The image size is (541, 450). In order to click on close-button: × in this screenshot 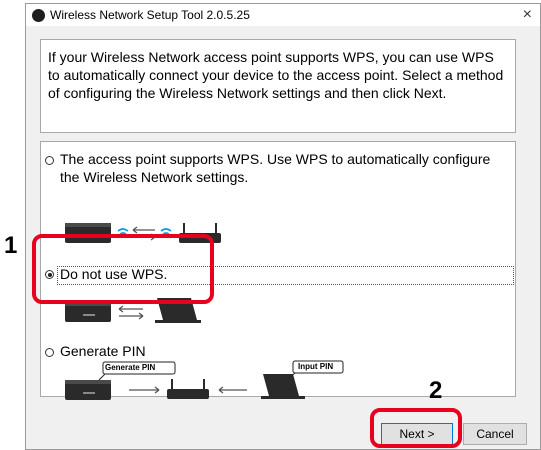, I will do `click(527, 15)`.